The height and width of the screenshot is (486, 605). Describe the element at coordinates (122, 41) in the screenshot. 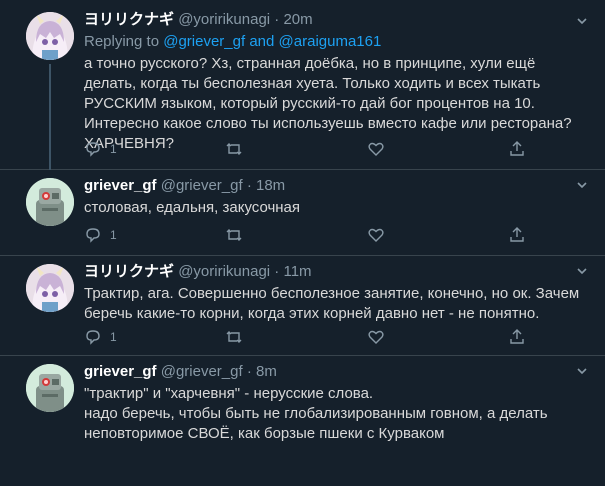

I see `replying-prefix: Replying to` at that location.